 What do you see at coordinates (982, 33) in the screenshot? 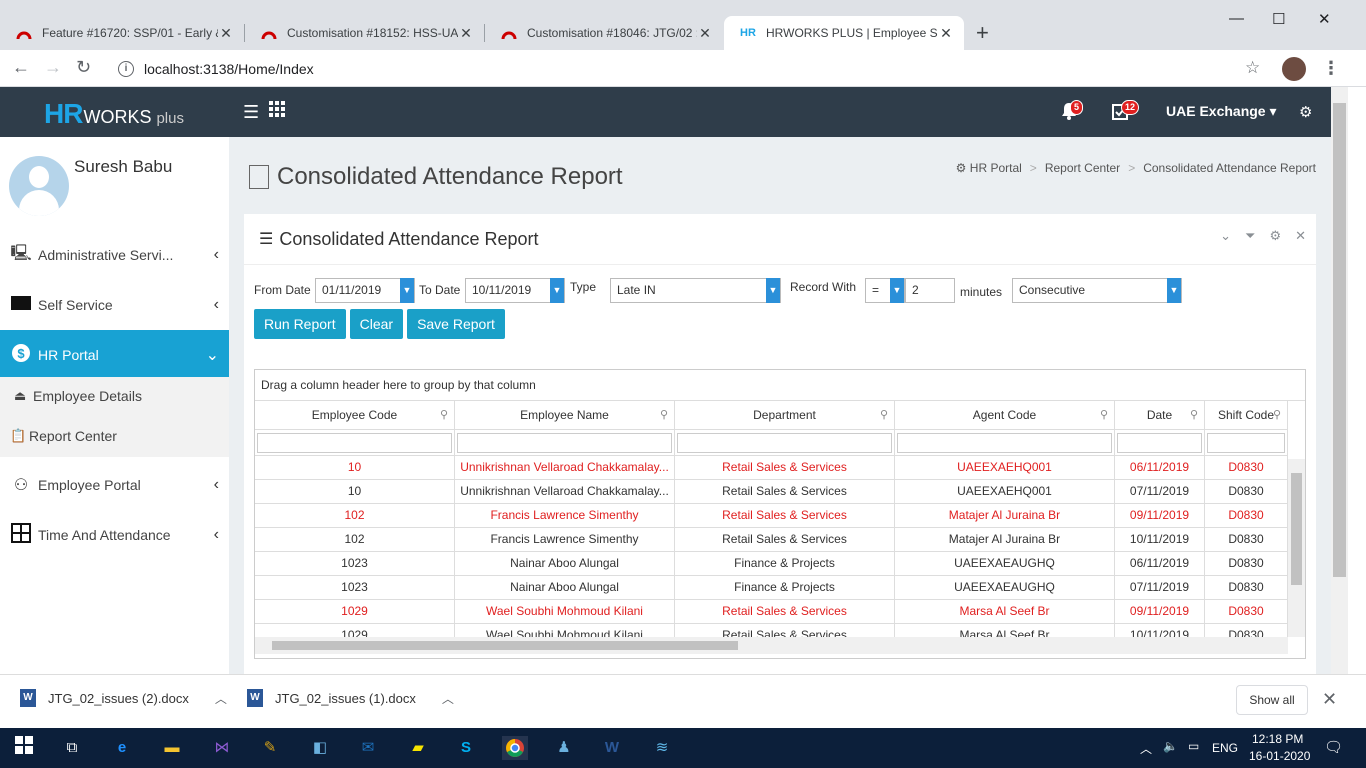
I see `new-tab-icon: +` at bounding box center [982, 33].